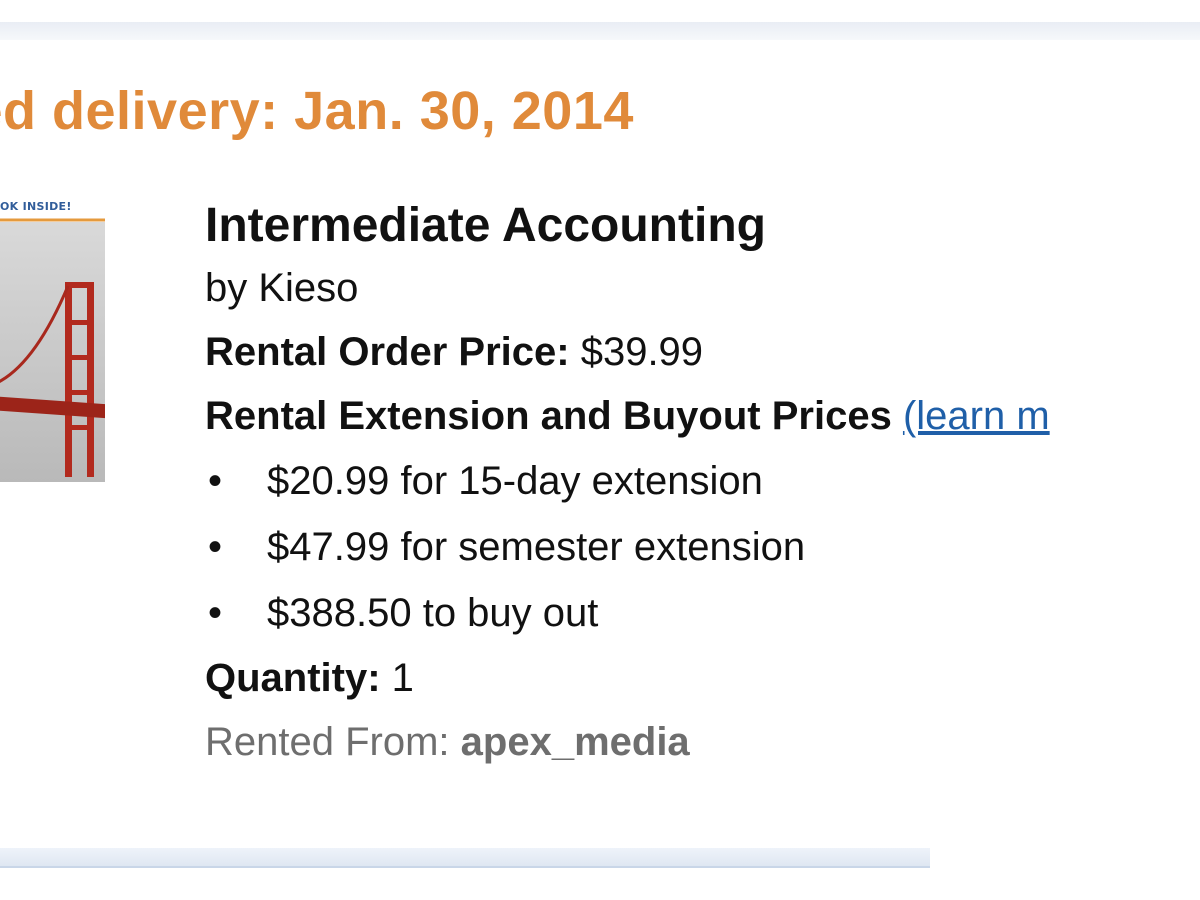 This screenshot has height=900, width=1200. What do you see at coordinates (293, 678) in the screenshot?
I see `quantity-label: Quantity:` at bounding box center [293, 678].